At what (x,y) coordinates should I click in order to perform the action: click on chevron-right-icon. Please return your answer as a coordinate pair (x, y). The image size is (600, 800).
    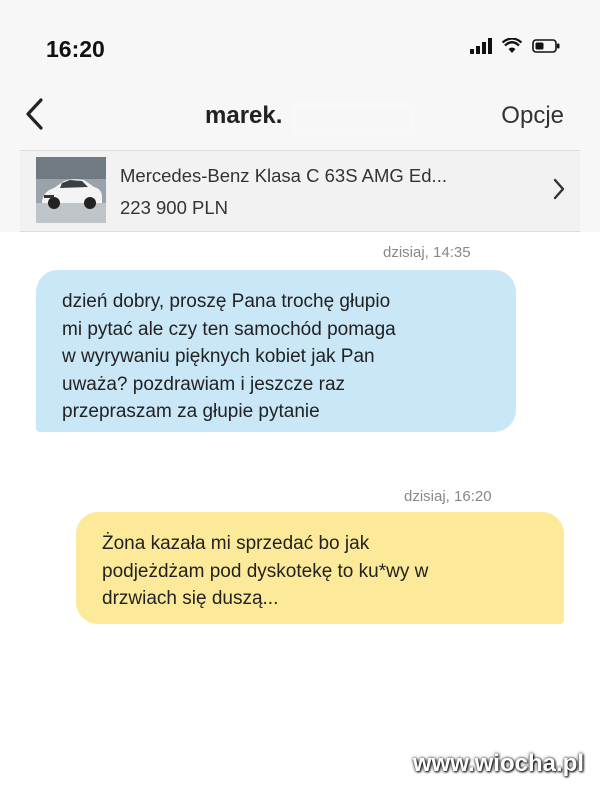
    Looking at the image, I should click on (559, 191).